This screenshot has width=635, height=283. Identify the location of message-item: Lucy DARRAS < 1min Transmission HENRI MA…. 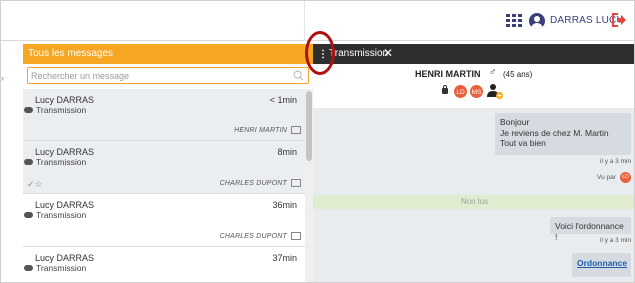
(164, 115).